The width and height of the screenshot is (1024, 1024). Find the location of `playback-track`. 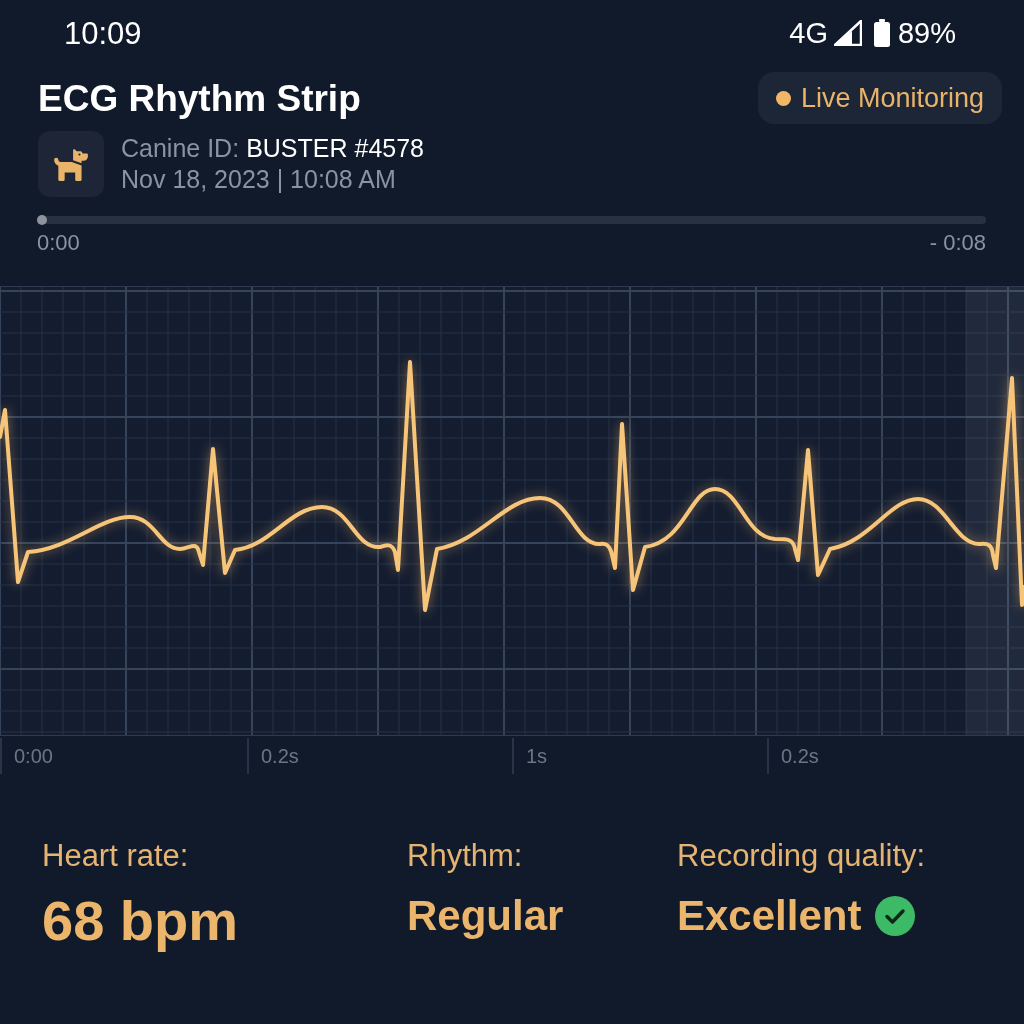

playback-track is located at coordinates (511, 220).